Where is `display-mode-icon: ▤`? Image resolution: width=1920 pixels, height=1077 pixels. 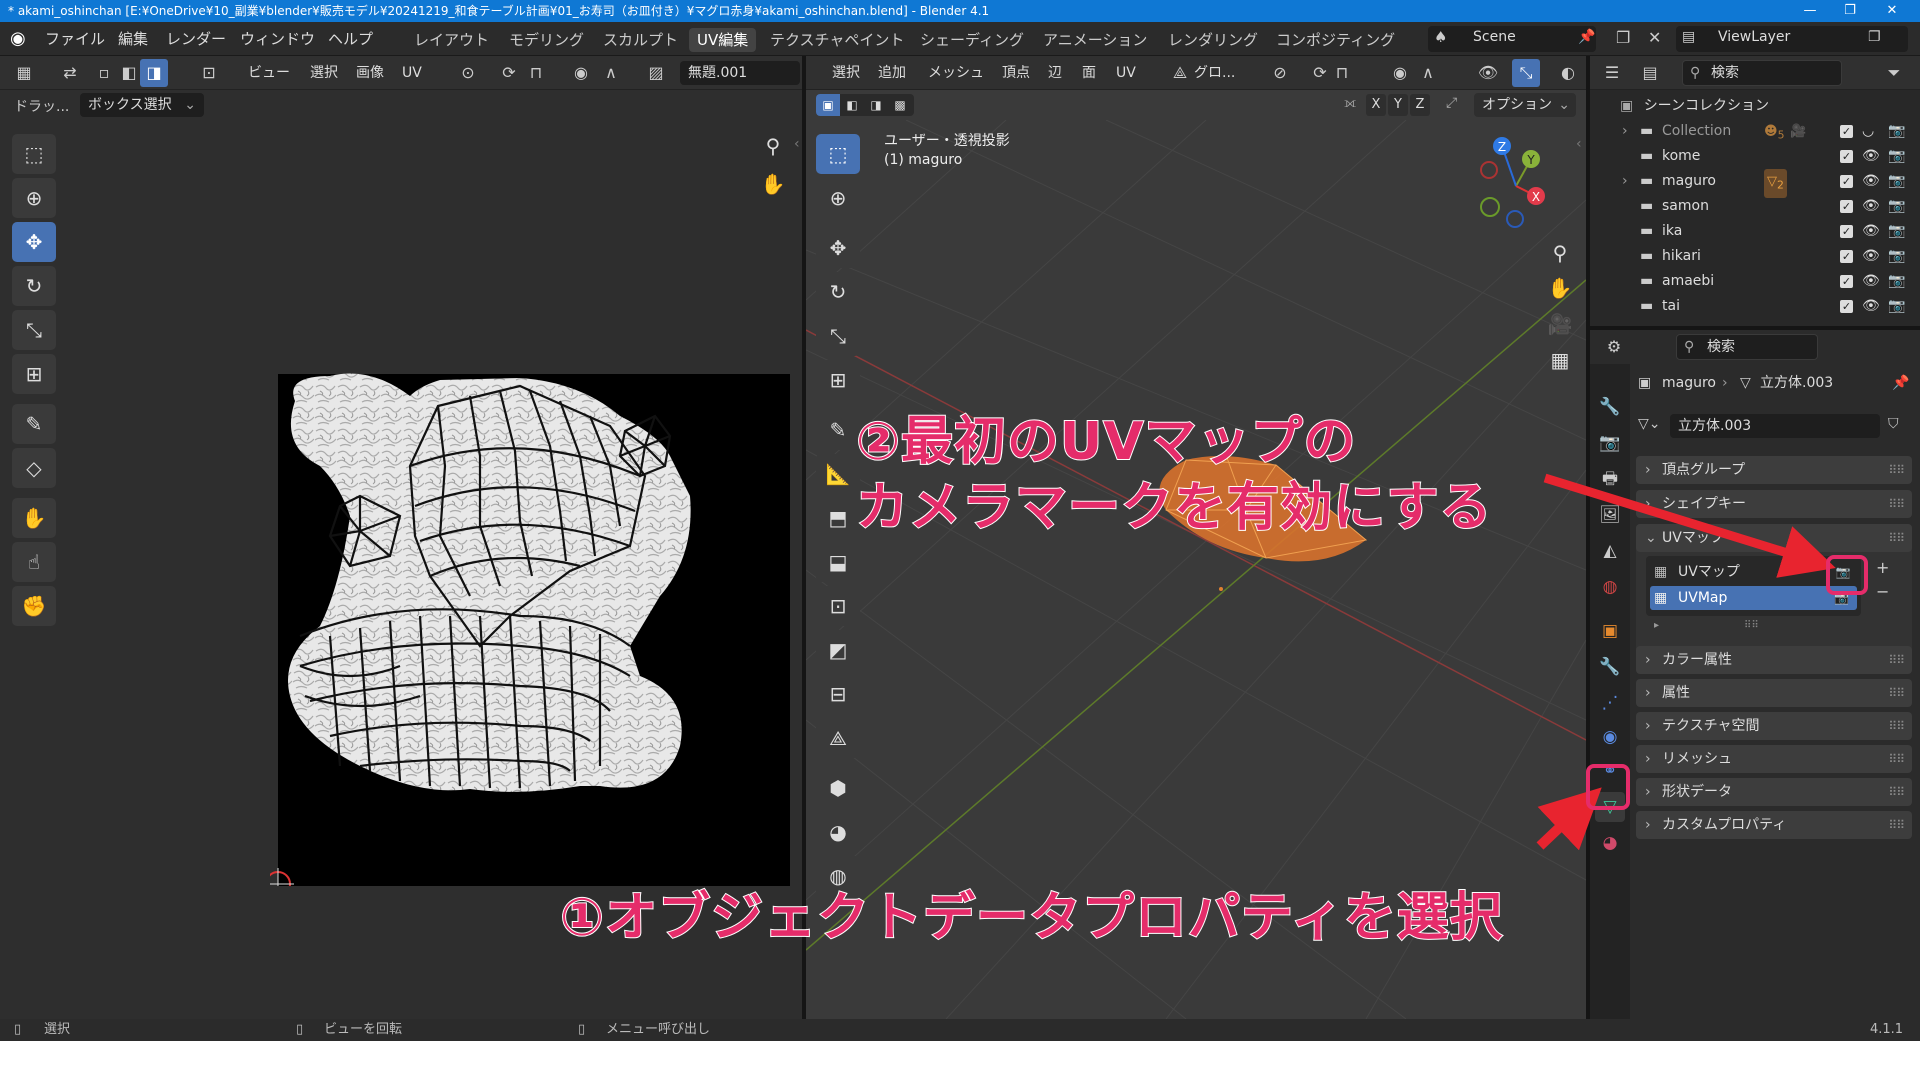
display-mode-icon: ▤ is located at coordinates (1650, 73).